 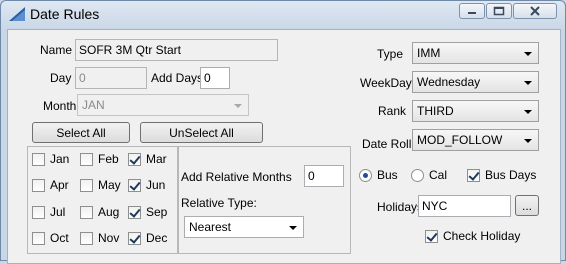 What do you see at coordinates (201, 132) in the screenshot?
I see `unselect-all-button: UnSelect All` at bounding box center [201, 132].